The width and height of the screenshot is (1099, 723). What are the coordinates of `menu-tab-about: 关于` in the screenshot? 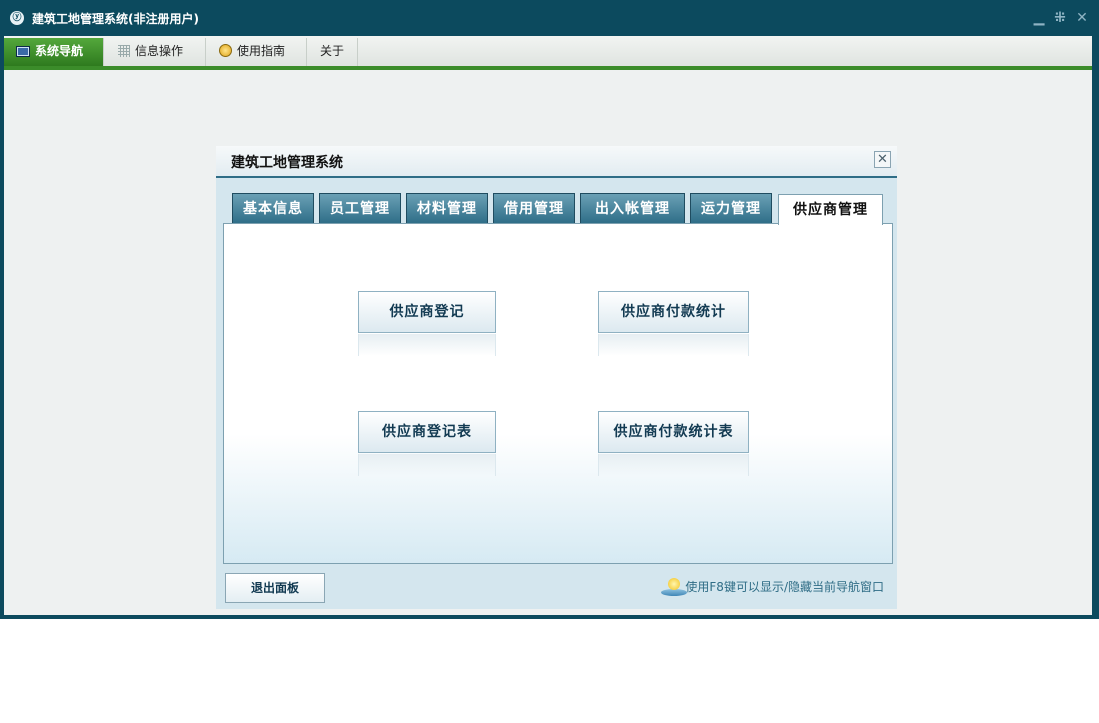 It's located at (333, 52).